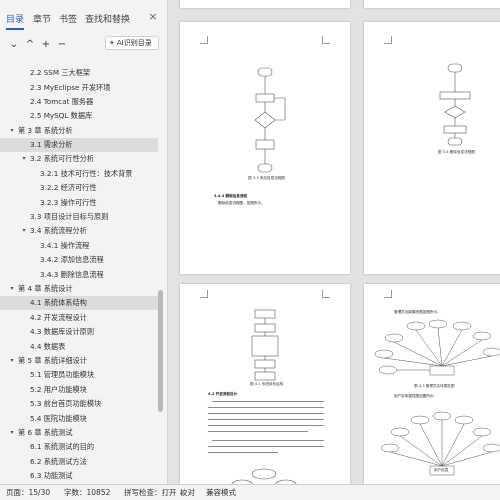 This screenshot has height=500, width=500. I want to click on outline-item: 3.3 项目设计目标与原则, so click(79, 217).